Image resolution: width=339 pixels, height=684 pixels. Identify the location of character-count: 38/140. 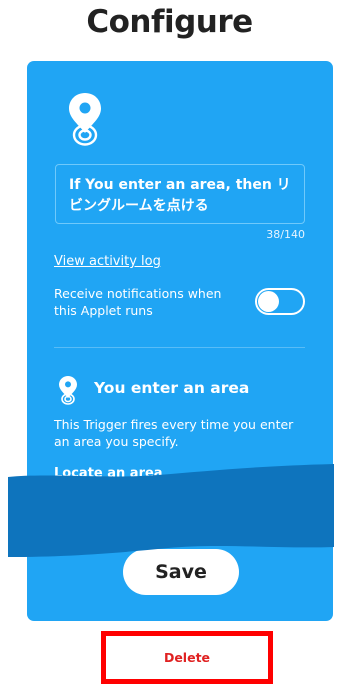
(285, 234).